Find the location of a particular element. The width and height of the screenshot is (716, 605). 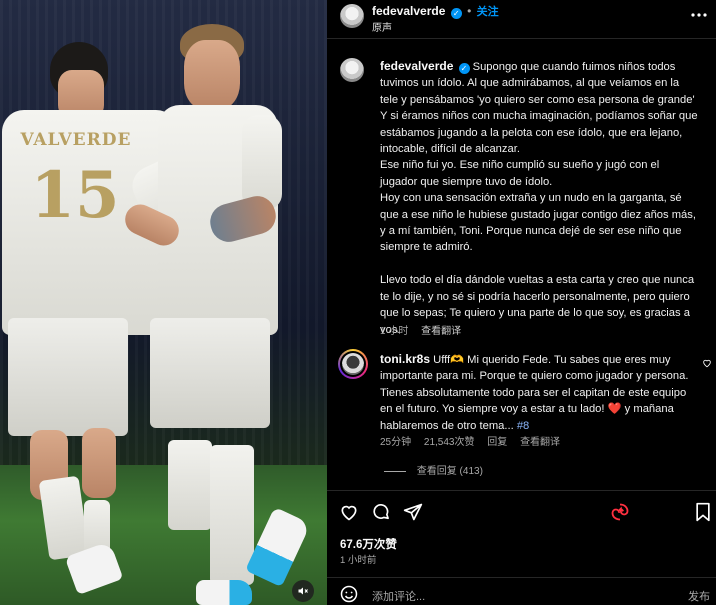

bookmark-icon is located at coordinates (703, 512).